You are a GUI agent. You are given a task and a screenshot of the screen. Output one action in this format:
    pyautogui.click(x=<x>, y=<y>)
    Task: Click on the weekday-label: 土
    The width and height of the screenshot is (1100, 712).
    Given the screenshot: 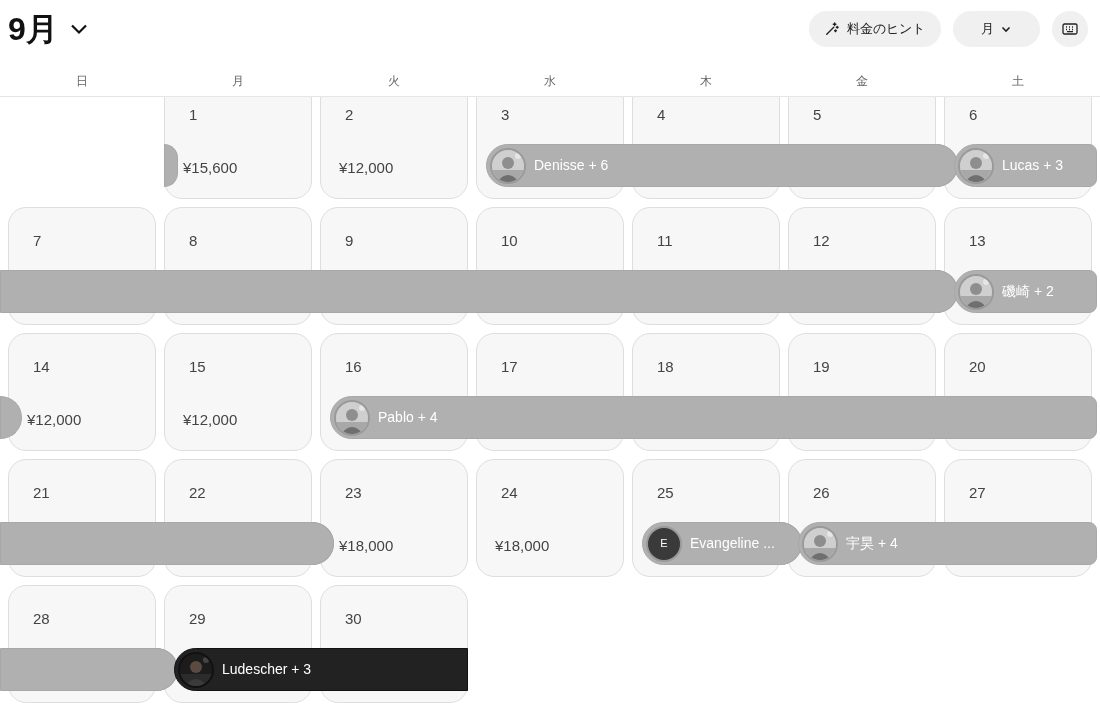 What is the action you would take?
    pyautogui.click(x=1018, y=81)
    